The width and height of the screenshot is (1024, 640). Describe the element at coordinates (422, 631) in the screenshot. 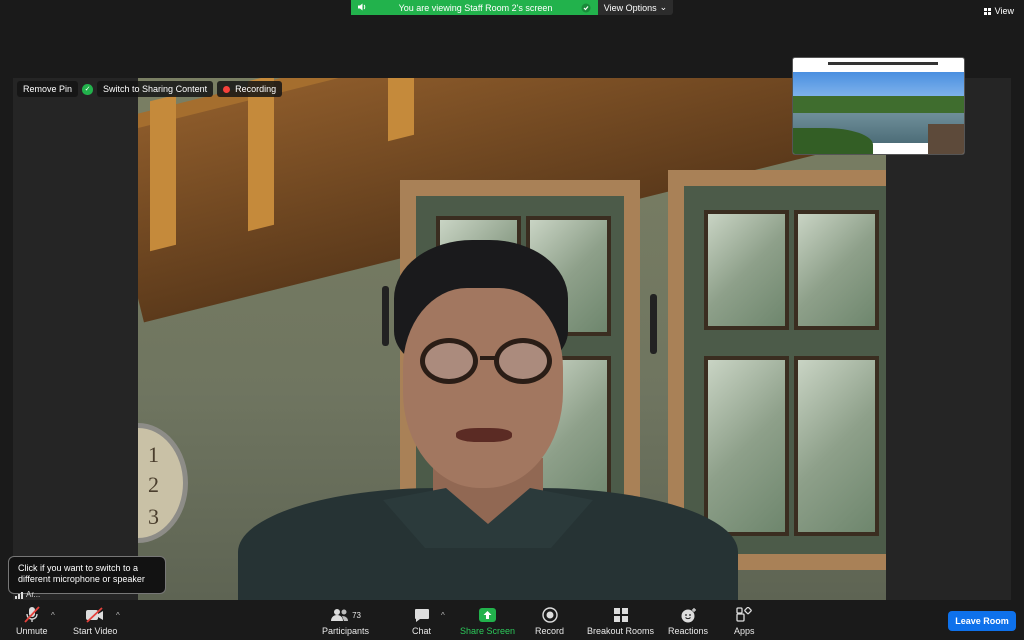

I see `chat-label: Chat` at that location.